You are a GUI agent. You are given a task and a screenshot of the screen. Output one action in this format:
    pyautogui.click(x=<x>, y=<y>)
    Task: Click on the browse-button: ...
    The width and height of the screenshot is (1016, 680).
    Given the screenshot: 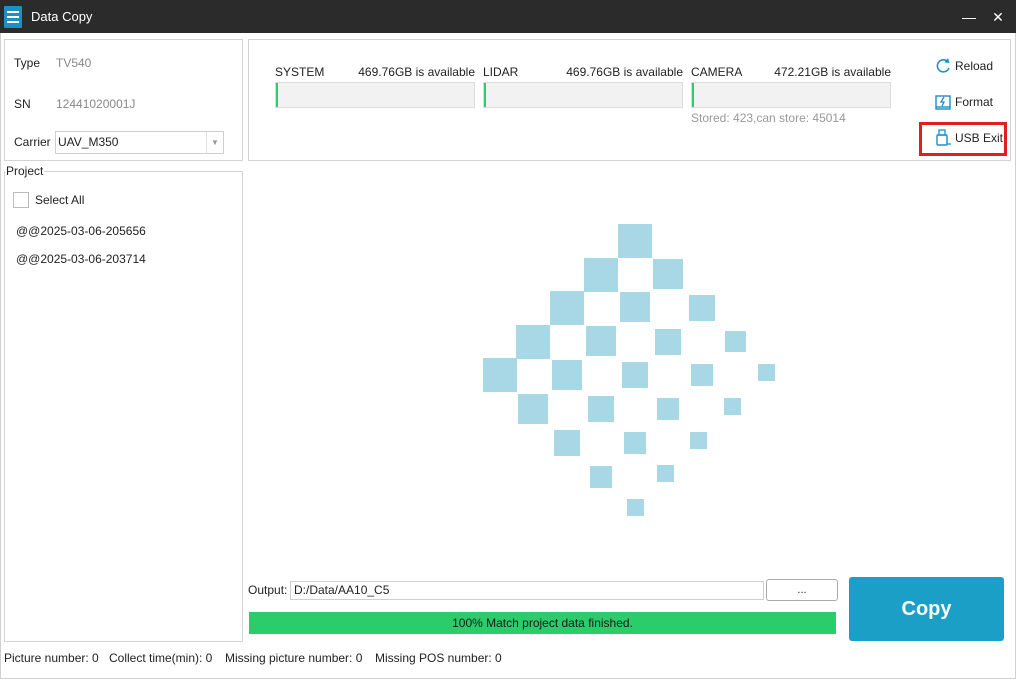 What is the action you would take?
    pyautogui.click(x=802, y=590)
    